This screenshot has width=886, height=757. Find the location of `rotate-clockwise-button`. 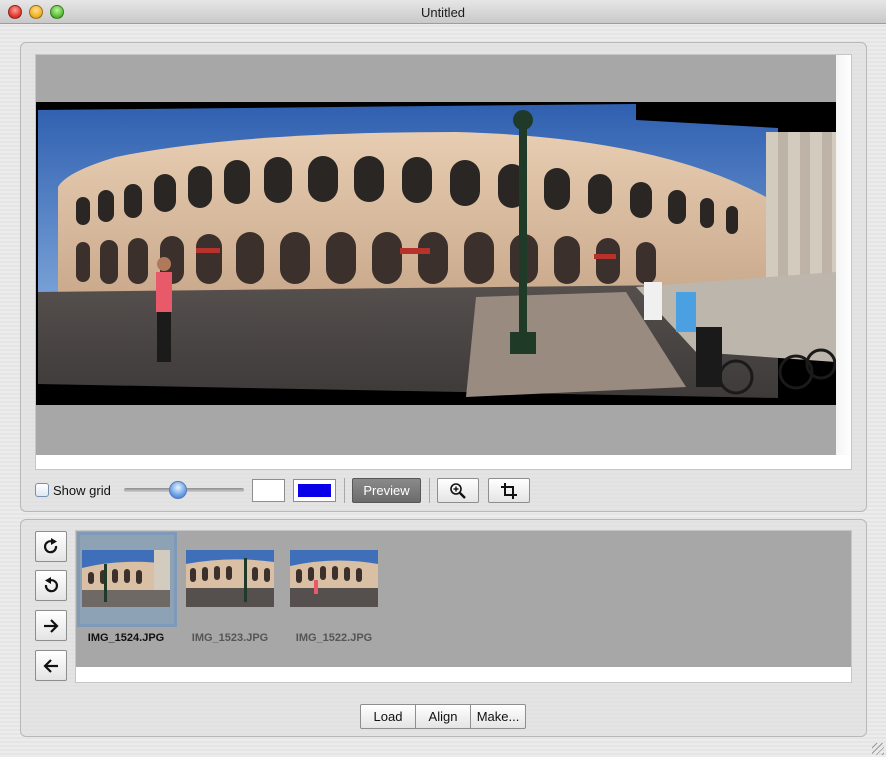

rotate-clockwise-button is located at coordinates (51, 546).